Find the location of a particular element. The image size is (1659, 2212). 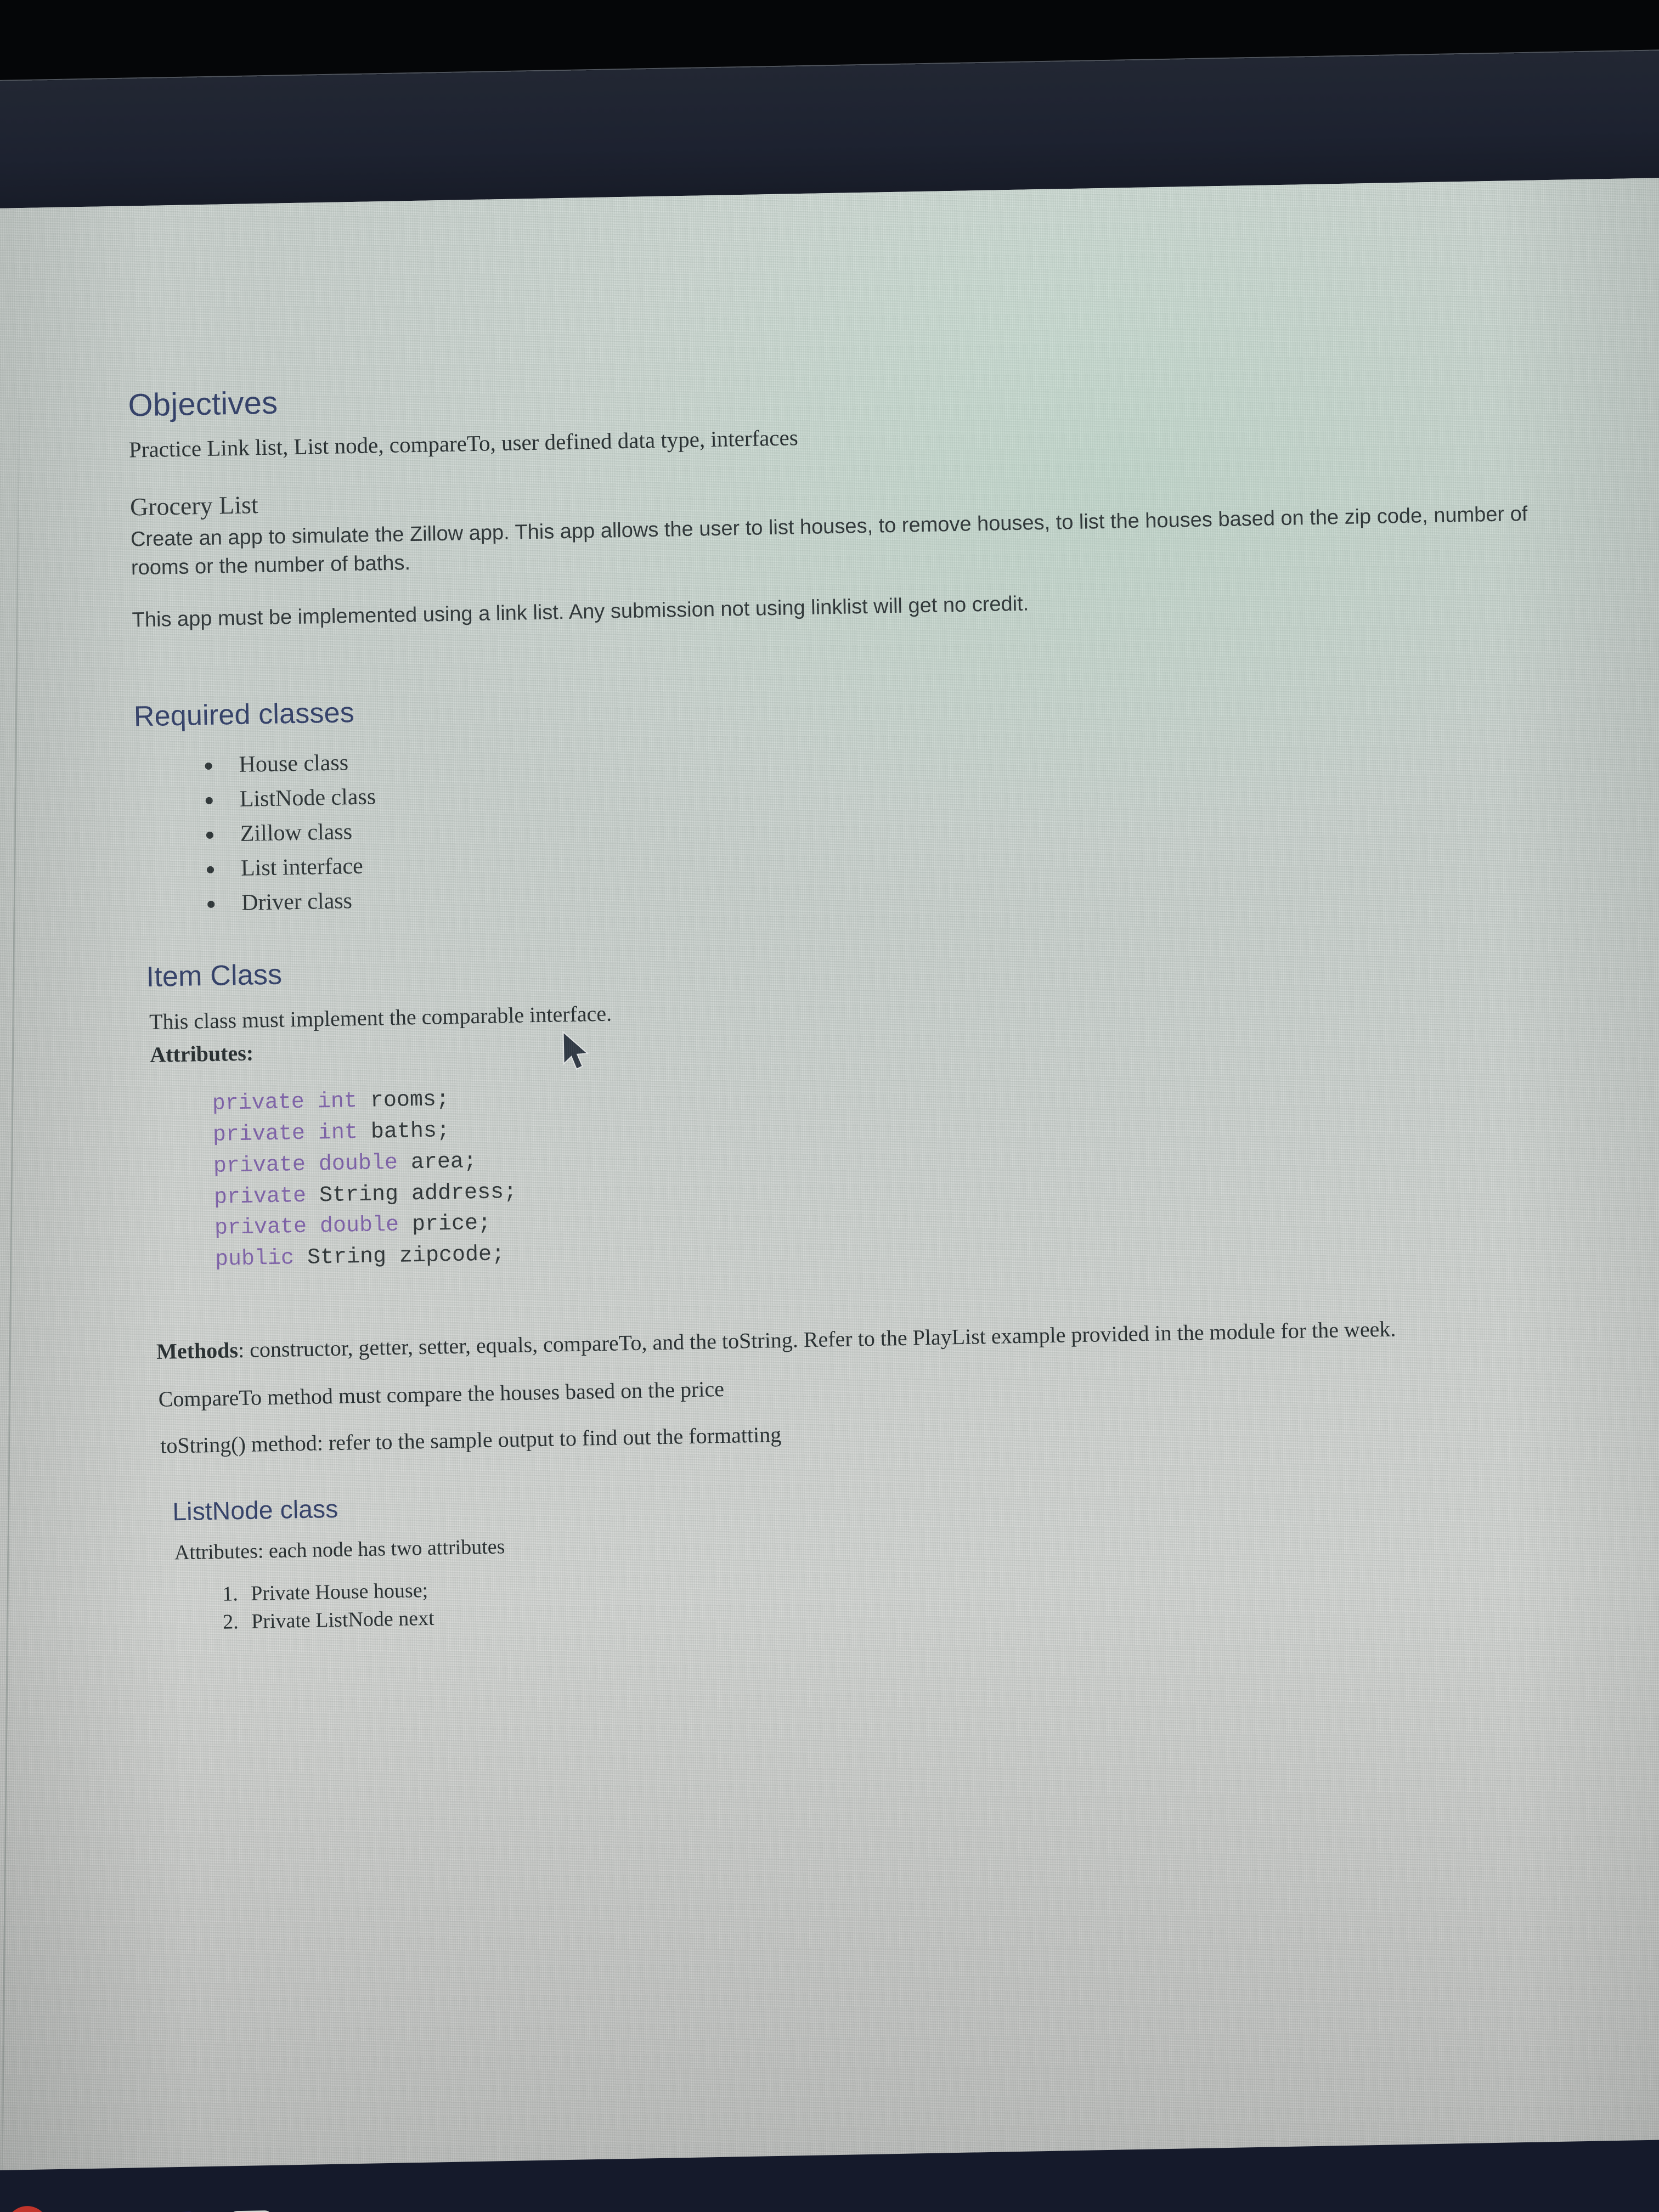

code-rest: String zipcode; is located at coordinates (399, 1256).